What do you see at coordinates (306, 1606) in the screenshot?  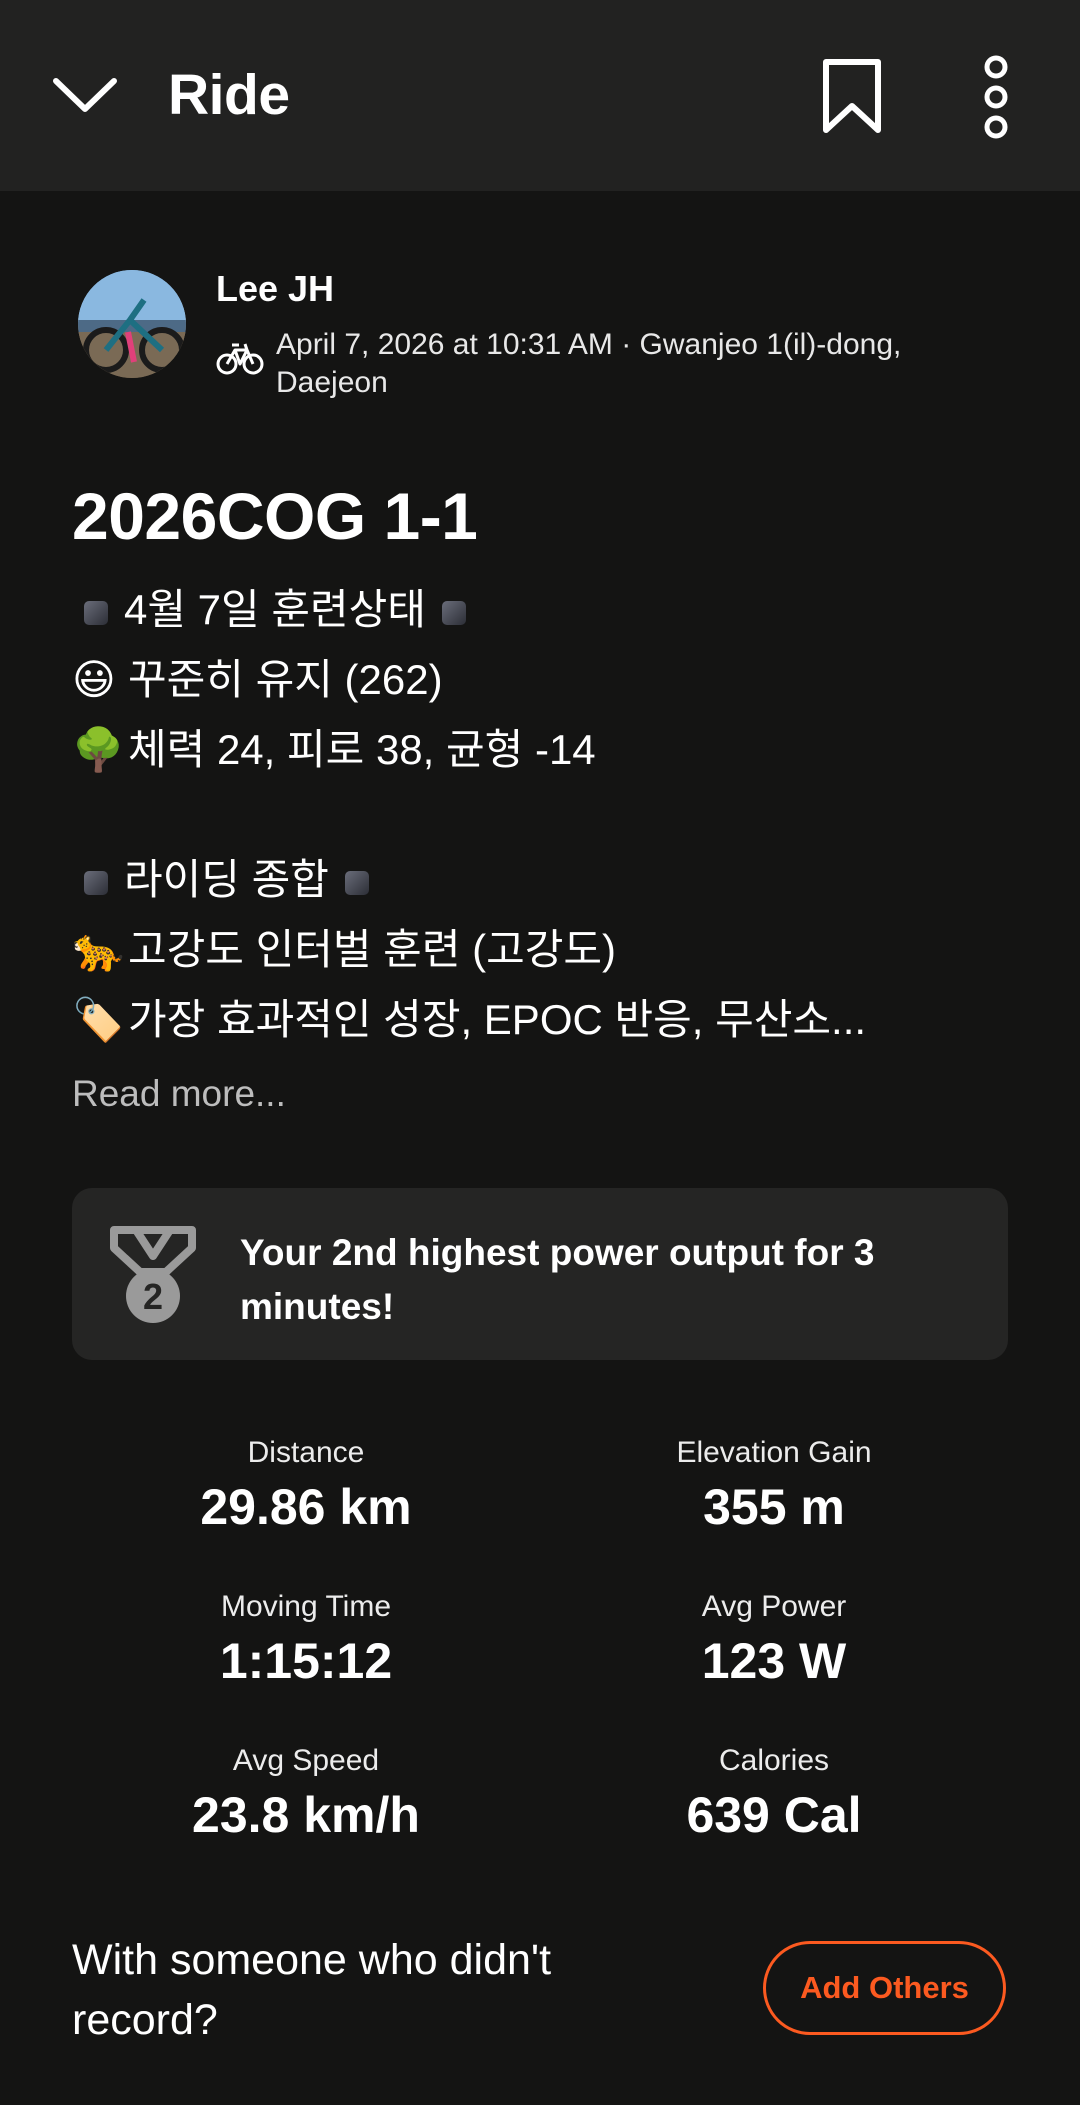 I see `stat-label: Moving Time` at bounding box center [306, 1606].